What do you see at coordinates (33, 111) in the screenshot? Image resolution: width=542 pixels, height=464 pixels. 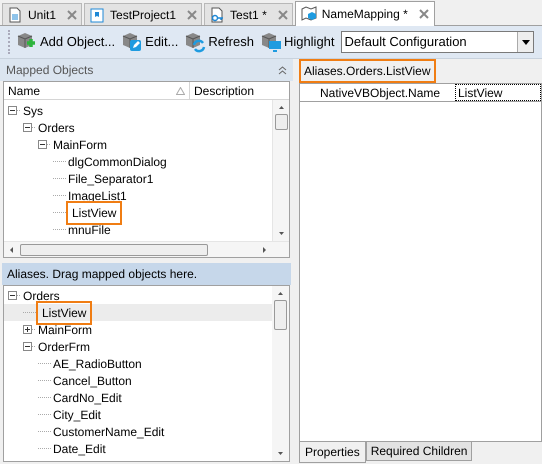 I see `tree-item: Sys` at bounding box center [33, 111].